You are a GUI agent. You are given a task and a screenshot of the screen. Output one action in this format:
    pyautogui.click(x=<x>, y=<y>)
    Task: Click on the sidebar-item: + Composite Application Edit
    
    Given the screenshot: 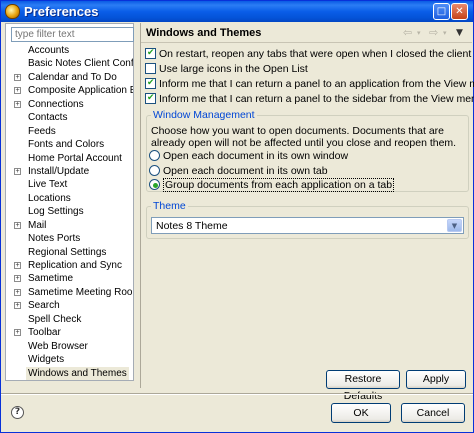 What is the action you would take?
    pyautogui.click(x=69, y=90)
    